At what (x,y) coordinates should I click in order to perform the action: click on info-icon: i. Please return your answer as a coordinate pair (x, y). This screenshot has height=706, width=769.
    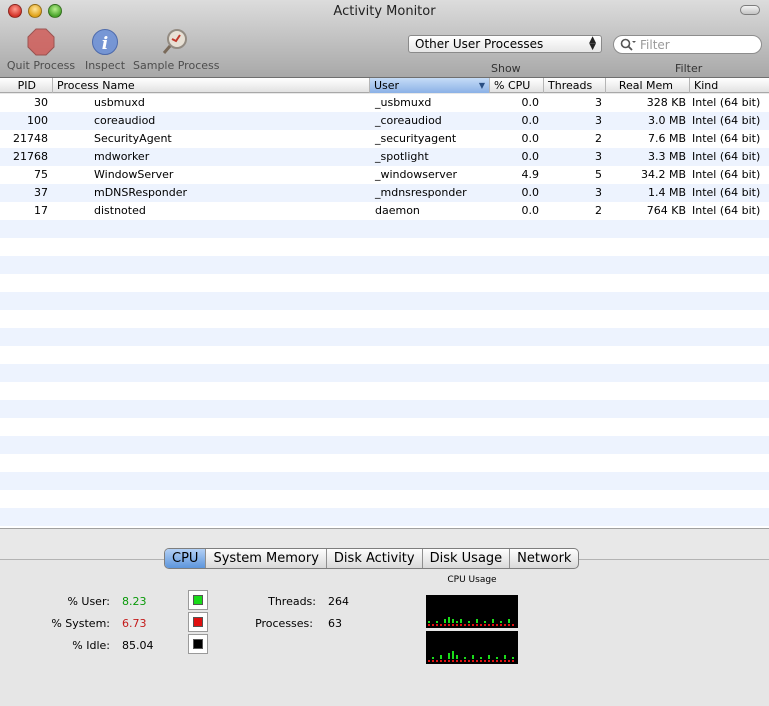
    Looking at the image, I should click on (105, 42).